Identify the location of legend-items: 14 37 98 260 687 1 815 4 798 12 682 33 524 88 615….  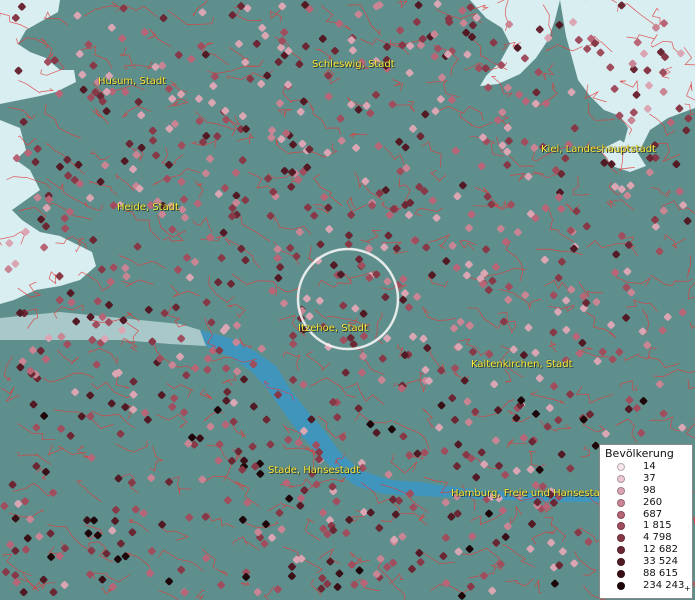
(646, 526).